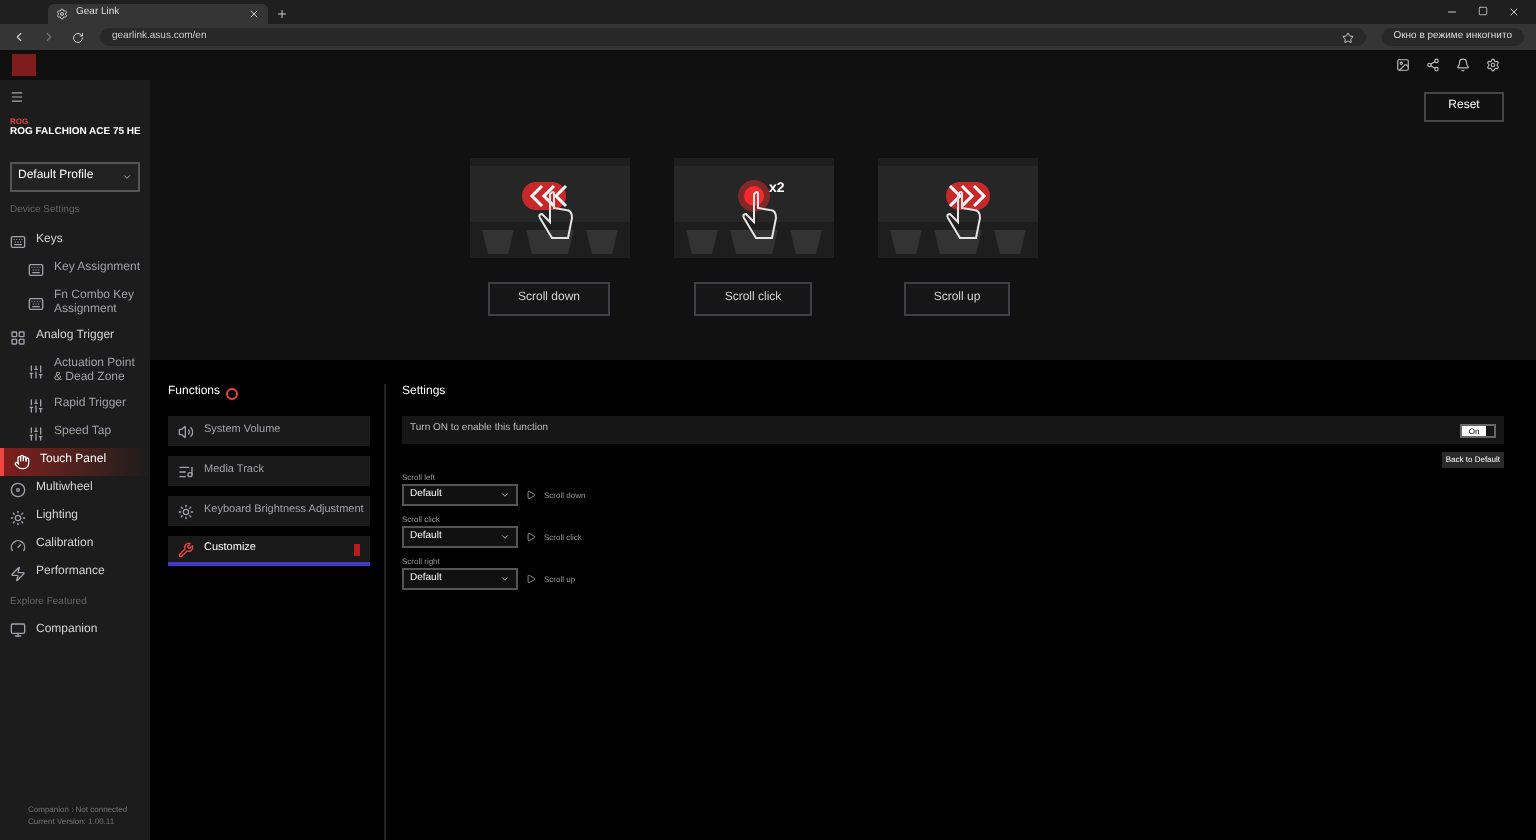 This screenshot has height=840, width=1536. What do you see at coordinates (1347, 37) in the screenshot?
I see `star-icon` at bounding box center [1347, 37].